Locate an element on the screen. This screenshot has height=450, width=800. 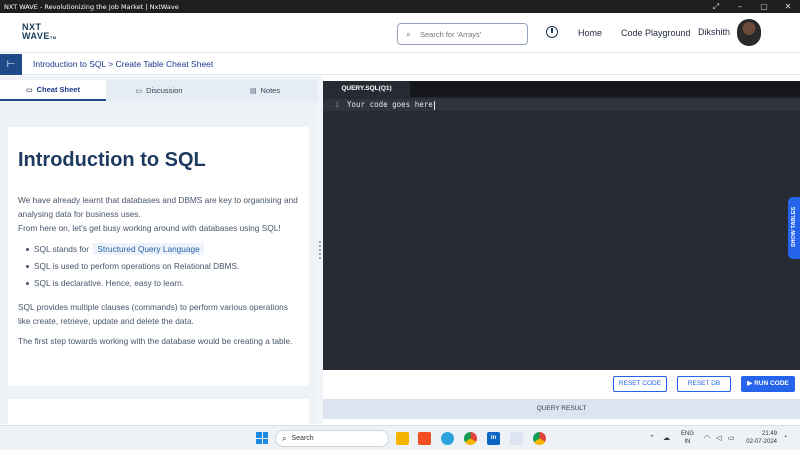
logo-line-2: WAVE is located at coordinates (36, 36).